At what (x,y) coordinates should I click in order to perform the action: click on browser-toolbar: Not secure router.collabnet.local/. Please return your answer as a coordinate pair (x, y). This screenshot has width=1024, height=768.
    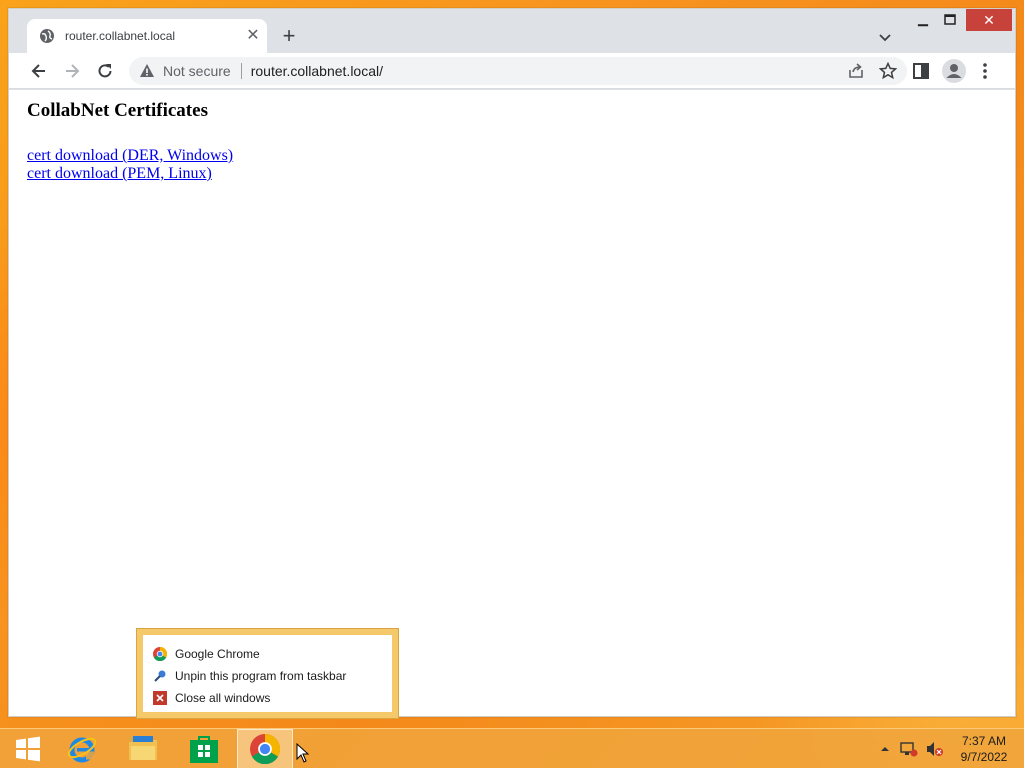
    Looking at the image, I should click on (512, 71).